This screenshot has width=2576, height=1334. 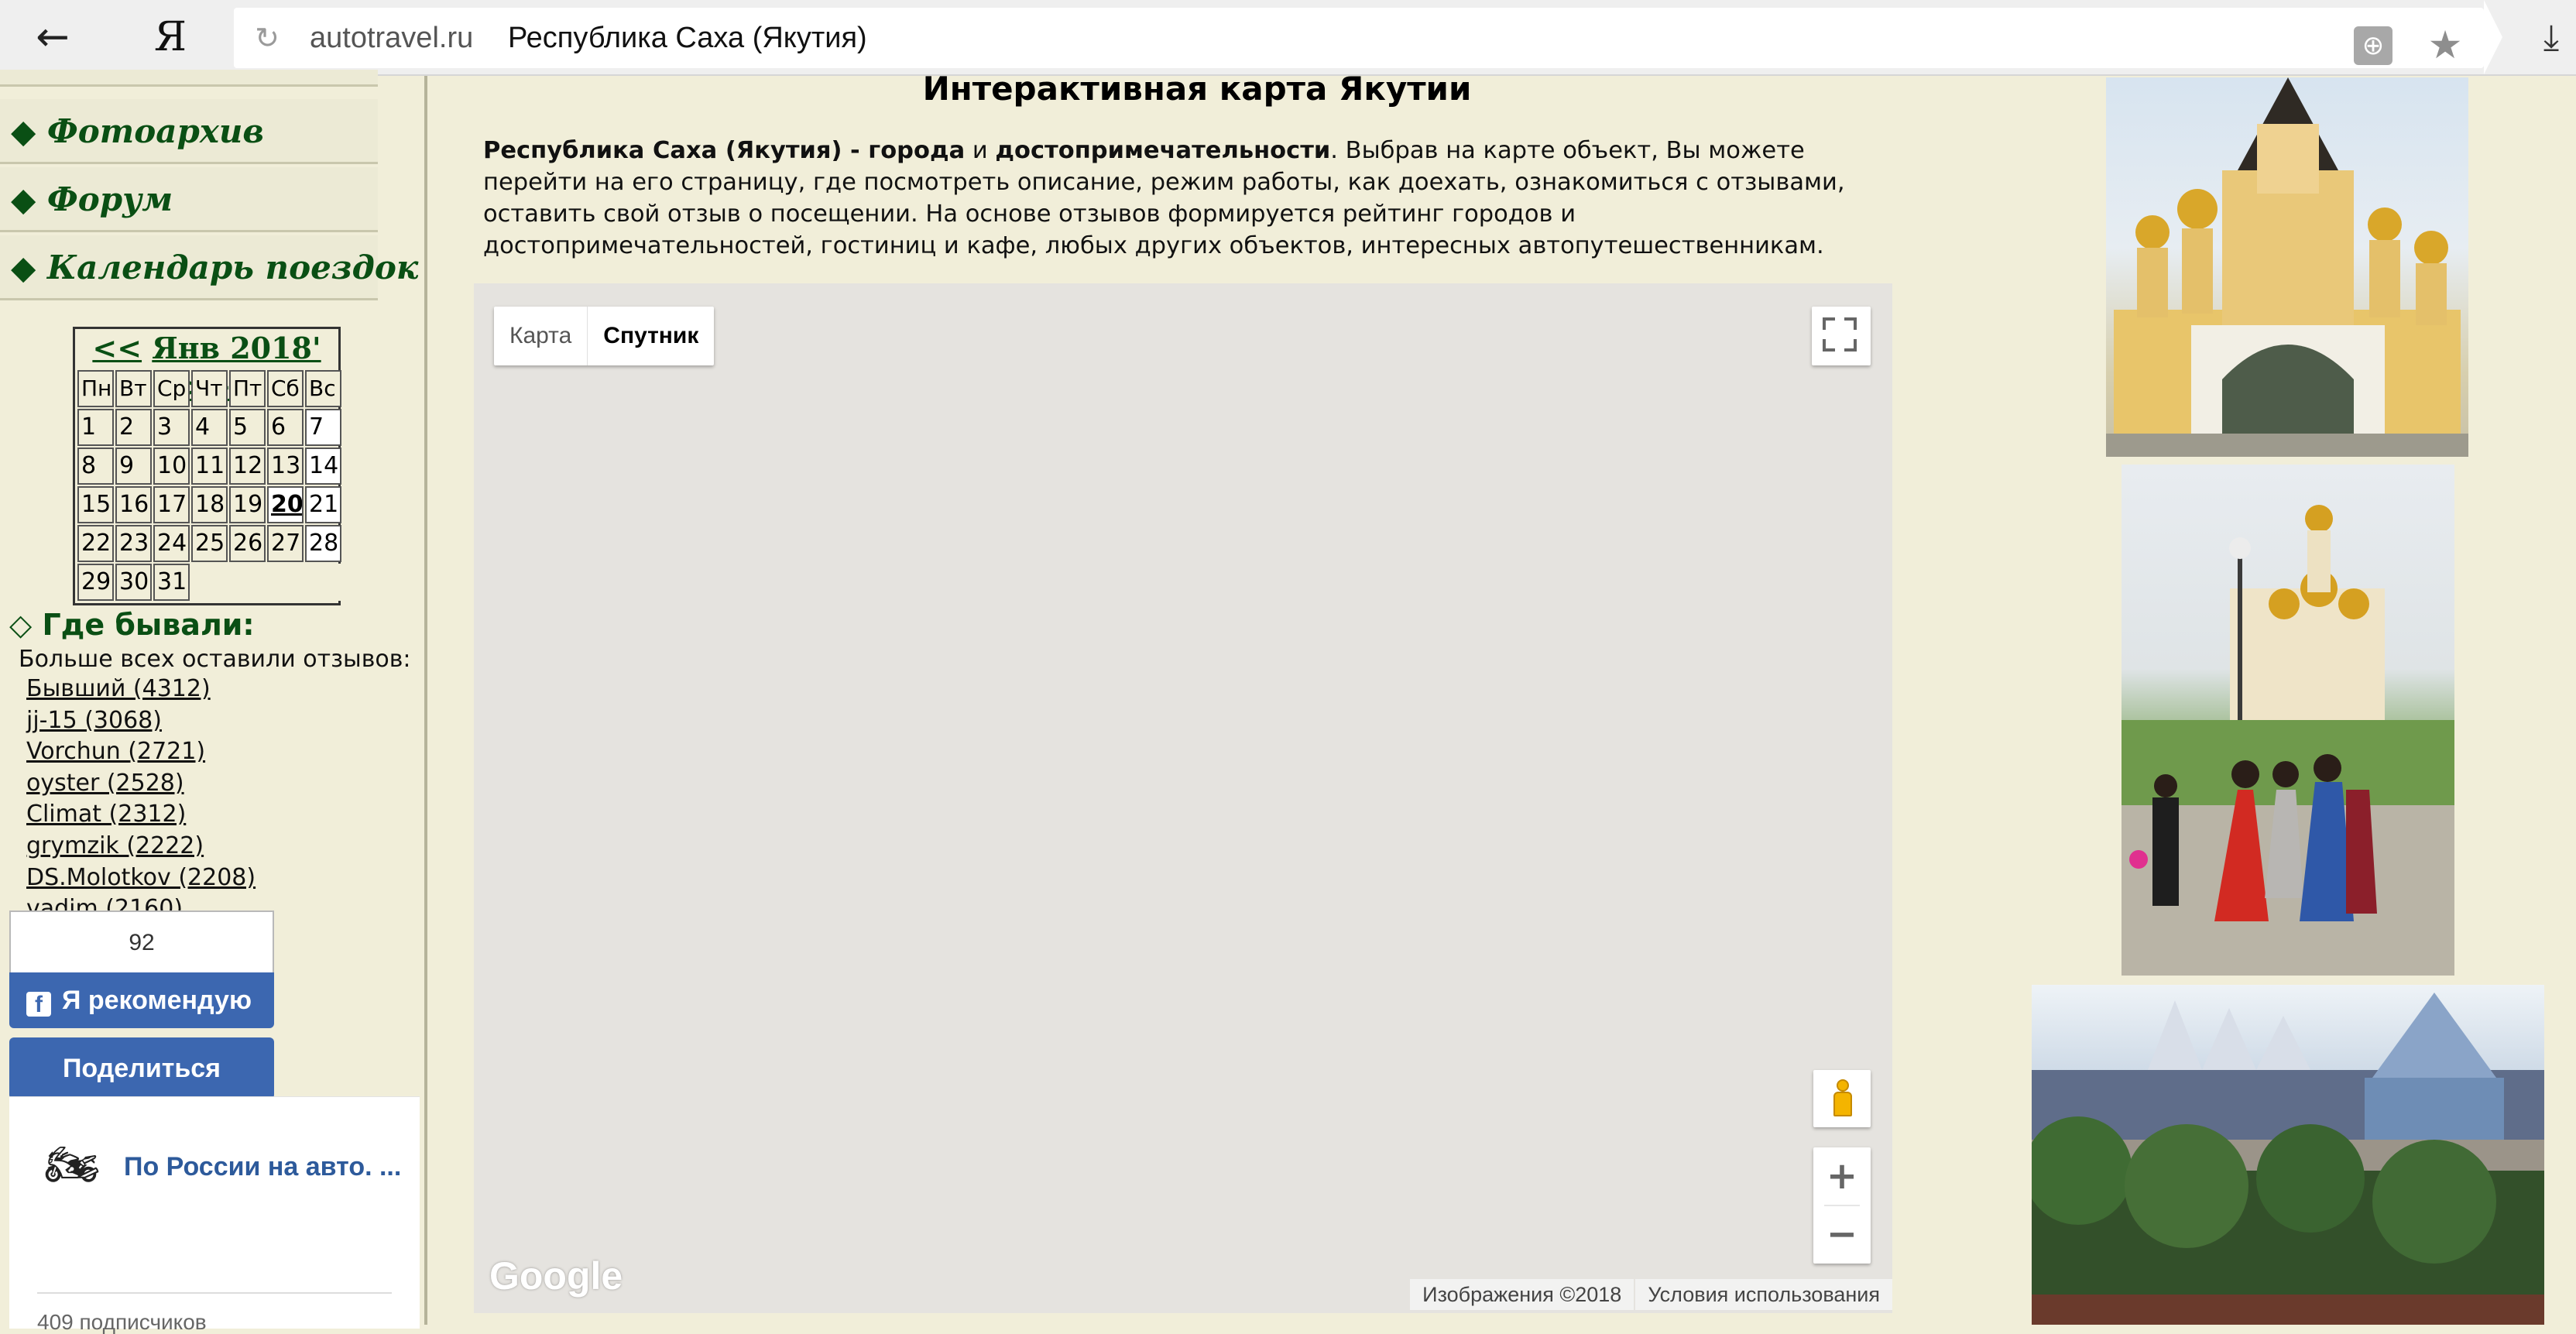 I want to click on calendar-day: 9, so click(x=133, y=467).